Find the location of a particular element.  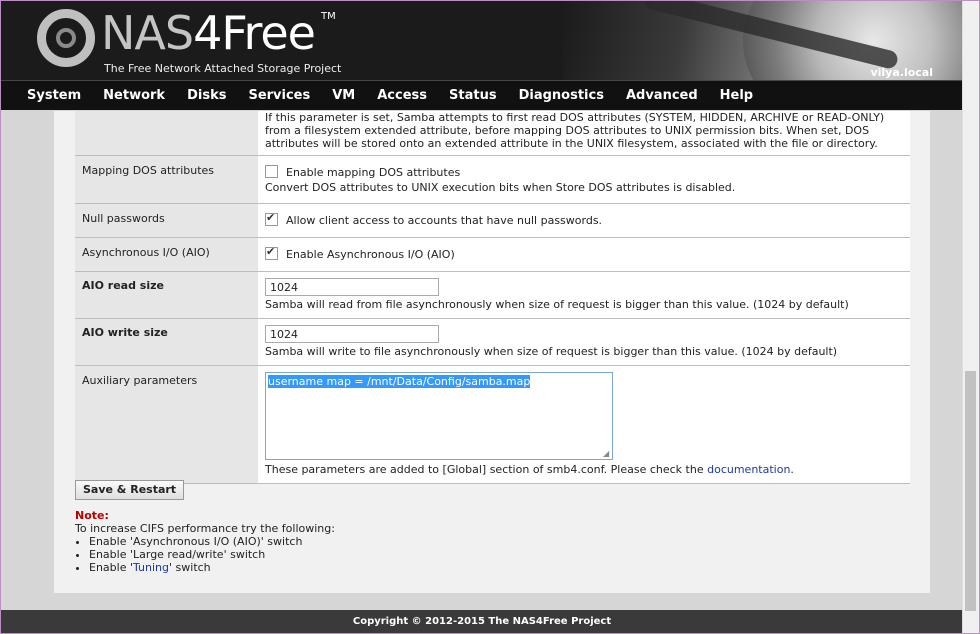

aio-cell: Enable Asynchronous I/O (AIO) is located at coordinates (584, 254).